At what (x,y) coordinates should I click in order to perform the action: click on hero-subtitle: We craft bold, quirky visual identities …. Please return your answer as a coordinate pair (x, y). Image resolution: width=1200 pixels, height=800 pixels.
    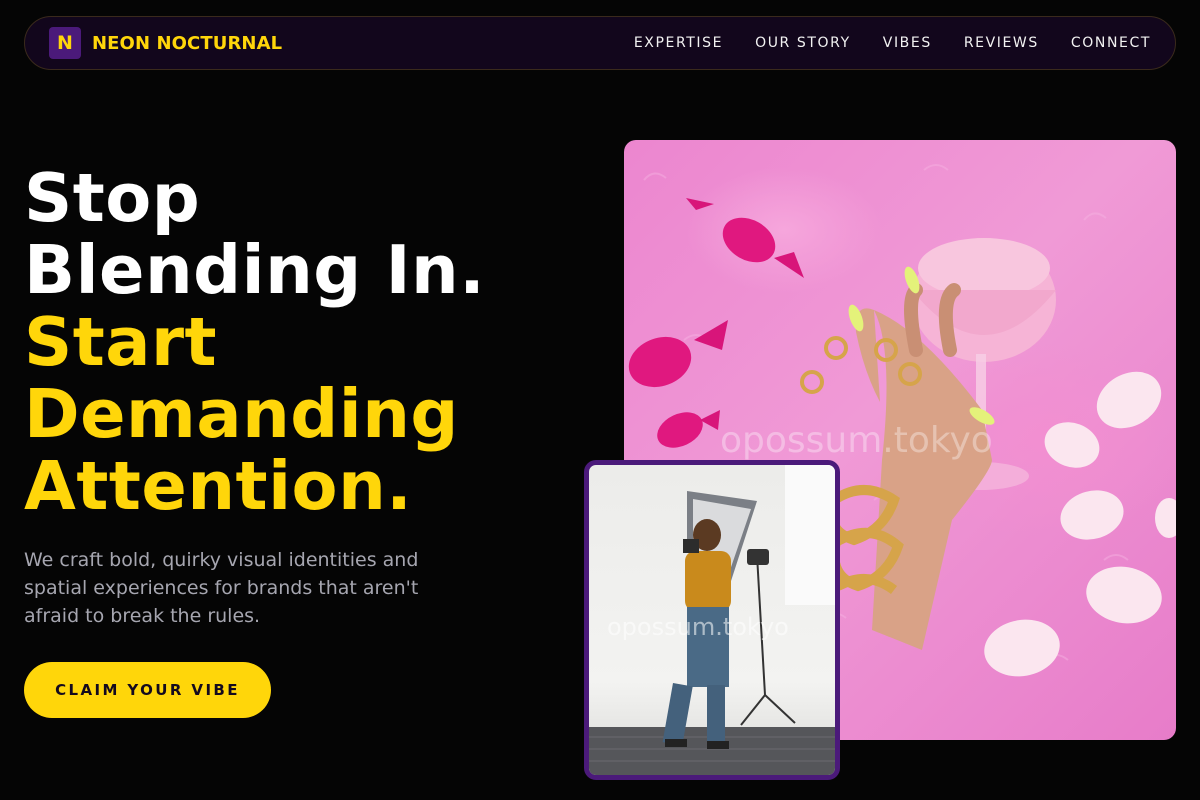
    Looking at the image, I should click on (221, 588).